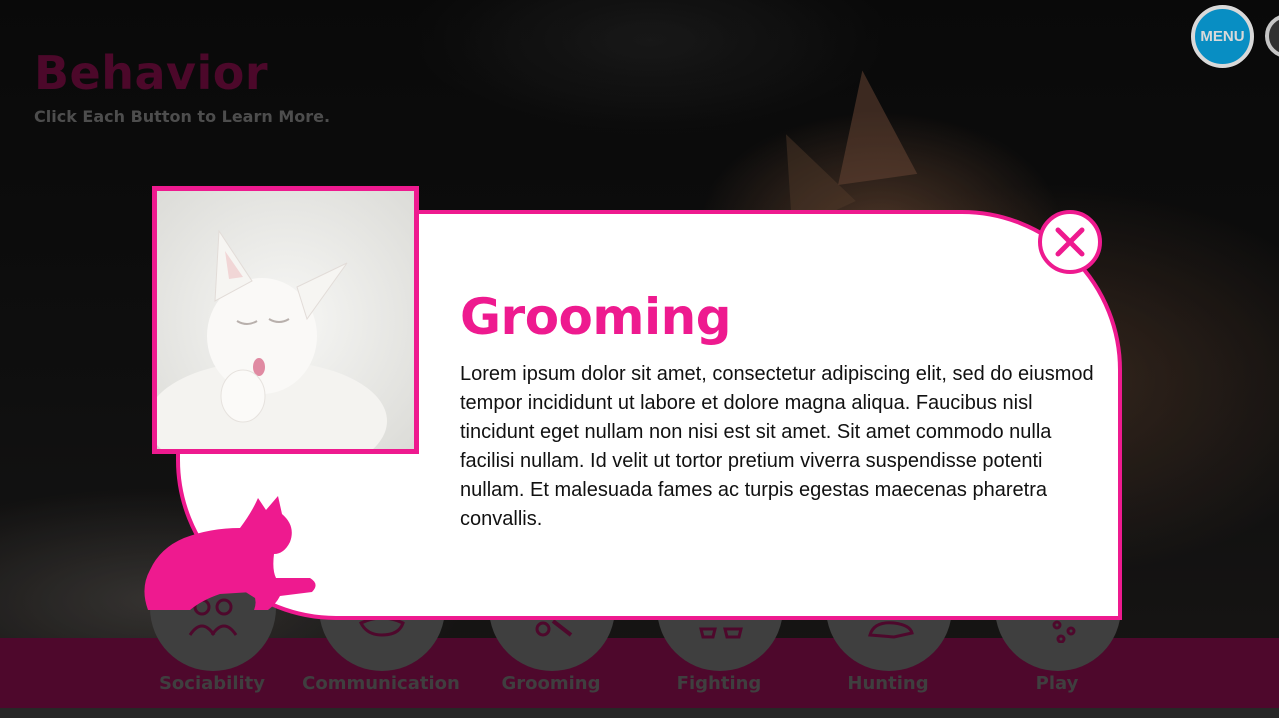 The image size is (1279, 718). I want to click on modal-heading: Grooming, so click(596, 317).